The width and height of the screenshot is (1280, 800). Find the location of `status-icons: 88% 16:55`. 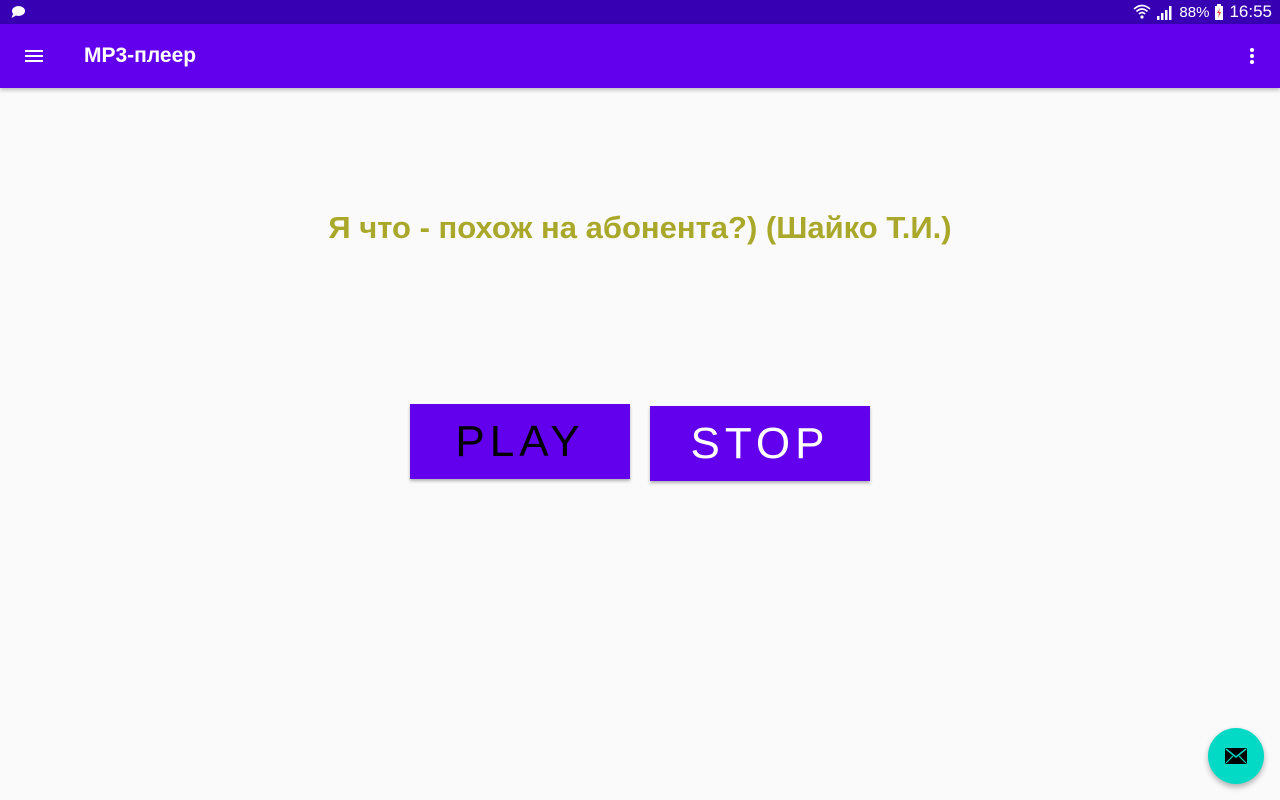

status-icons: 88% 16:55 is located at coordinates (1202, 12).